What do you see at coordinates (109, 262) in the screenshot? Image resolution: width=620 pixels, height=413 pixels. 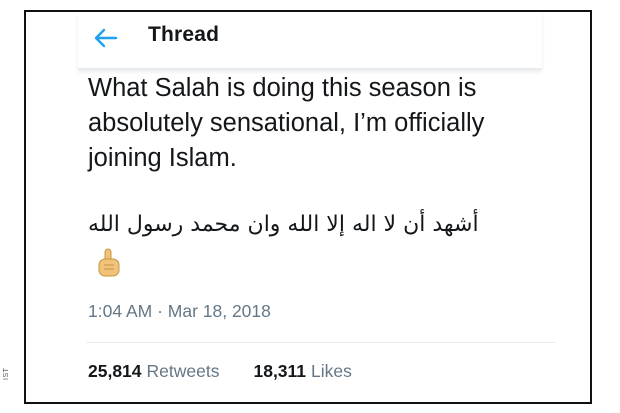 I see `index-pointing-up-icon` at bounding box center [109, 262].